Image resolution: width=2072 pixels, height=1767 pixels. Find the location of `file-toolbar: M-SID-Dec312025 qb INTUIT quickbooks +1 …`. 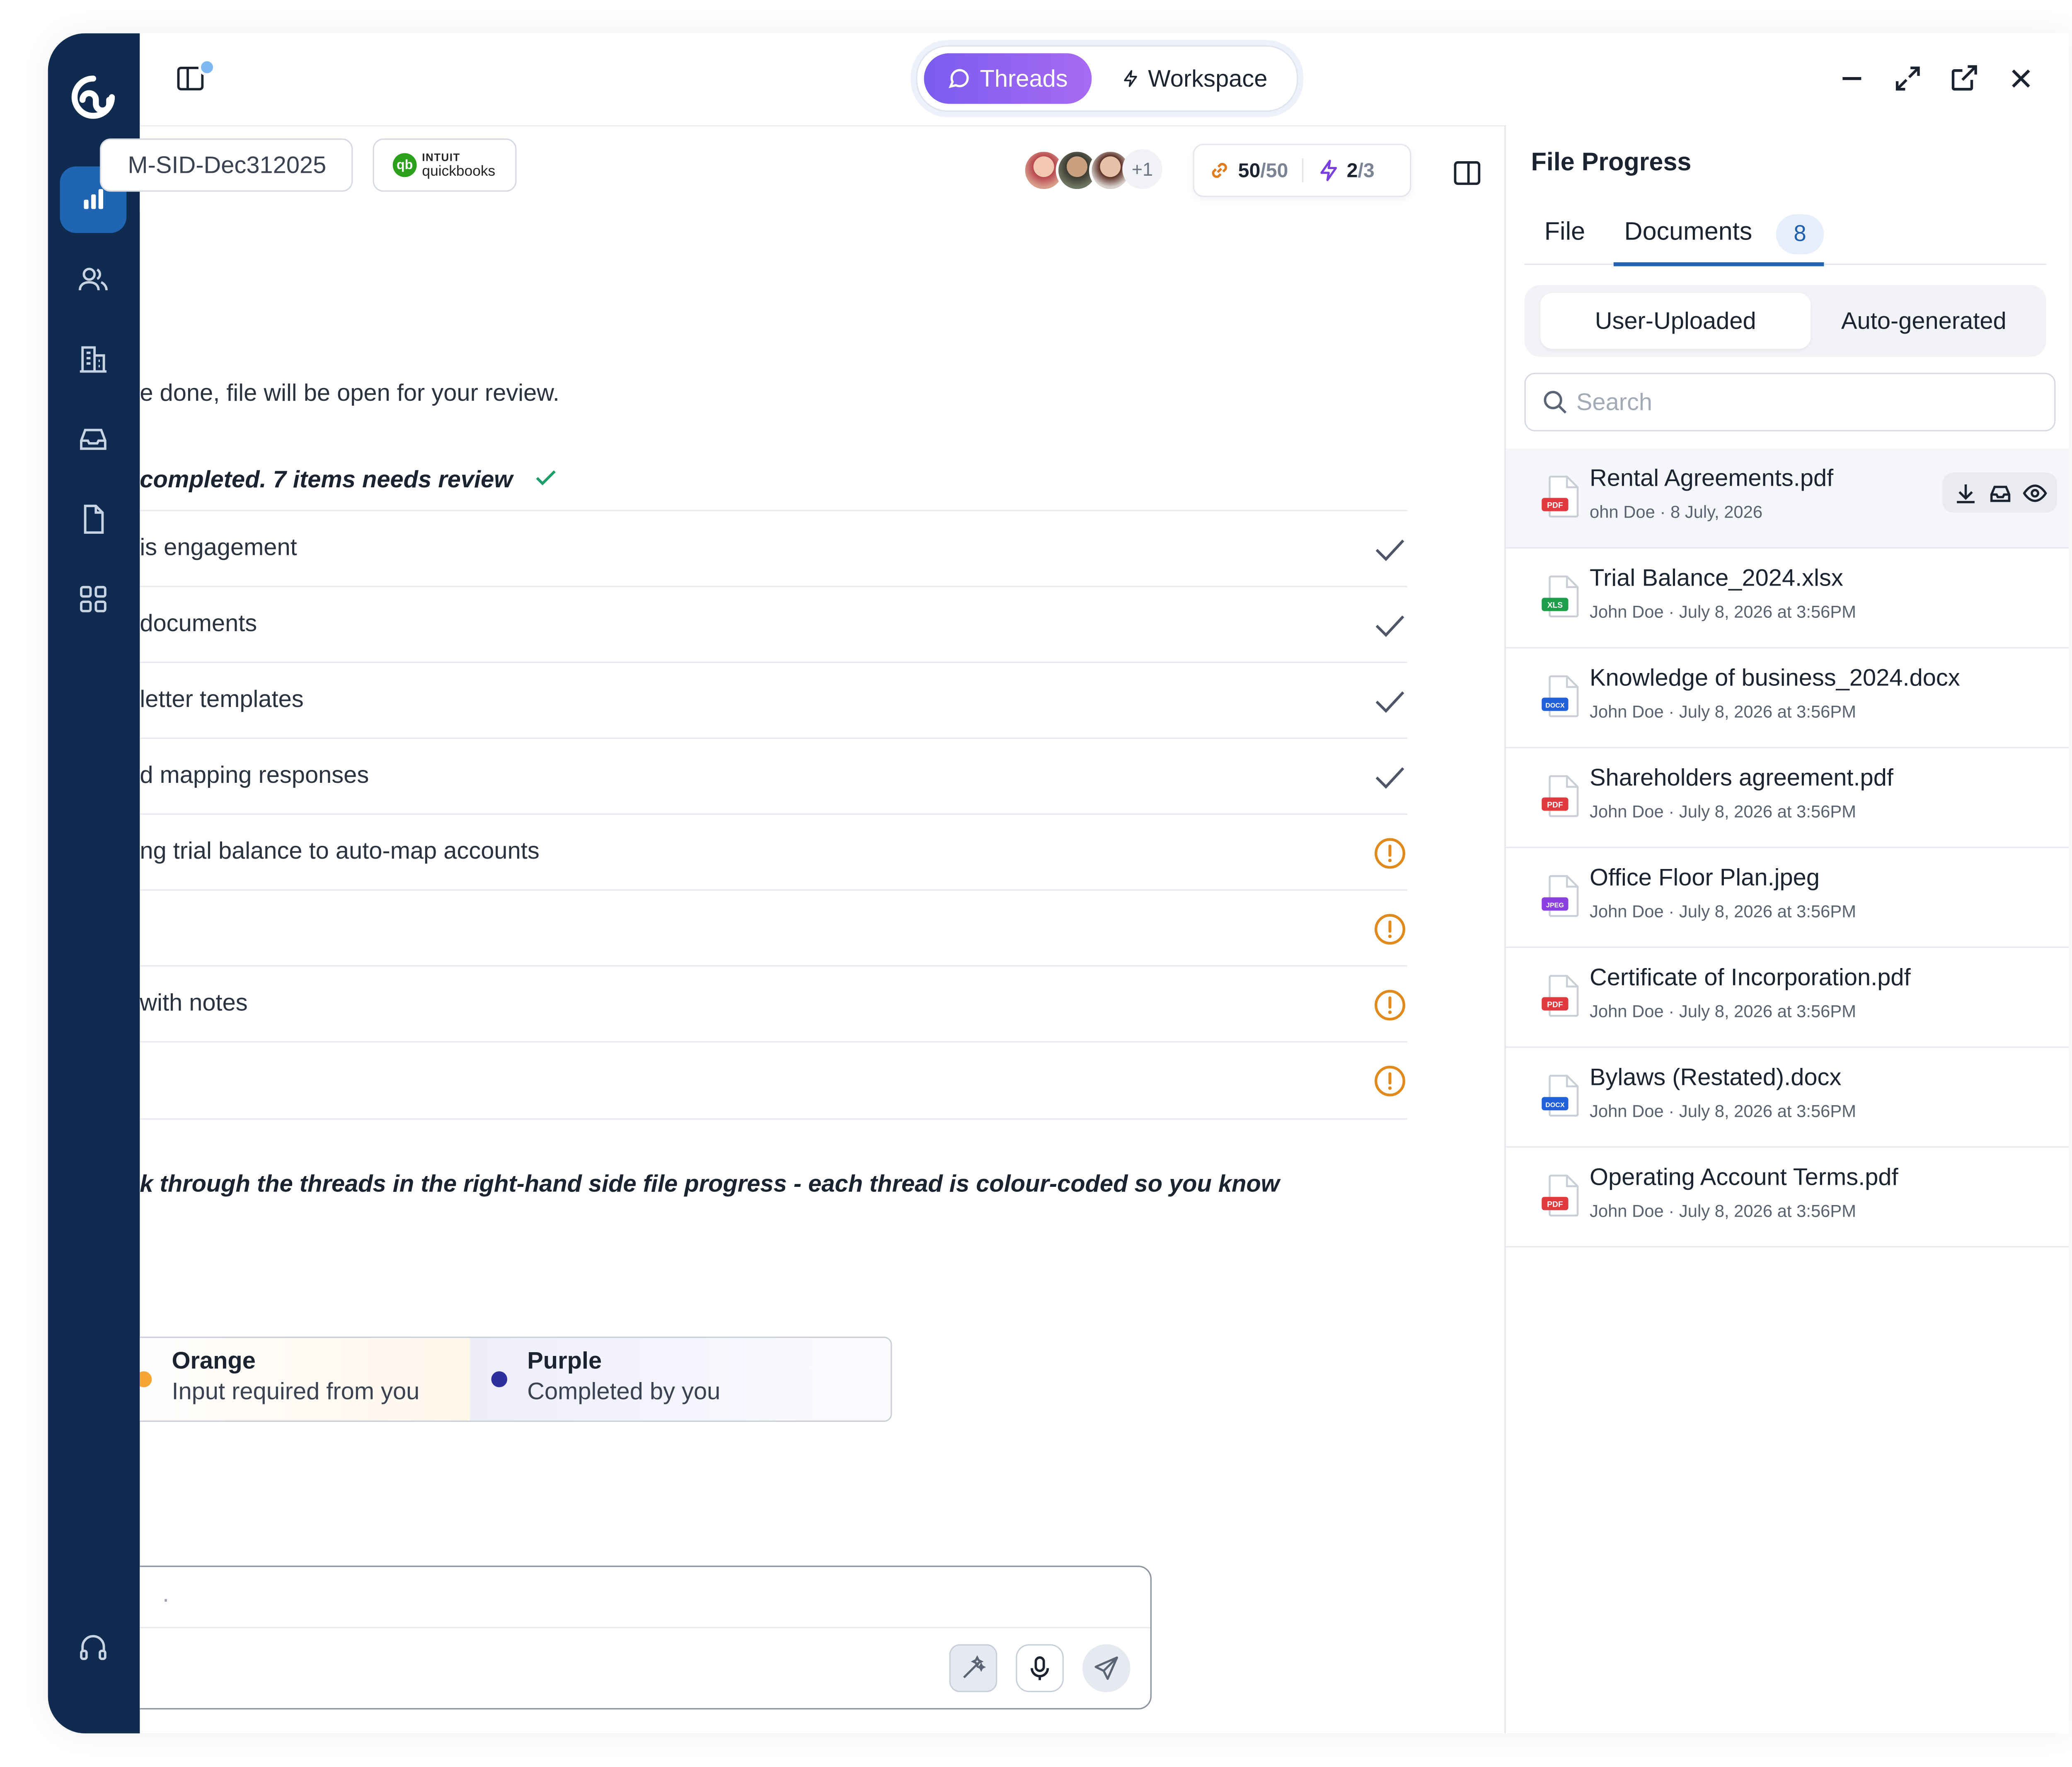

file-toolbar: M-SID-Dec312025 qb INTUIT quickbooks +1 … is located at coordinates (802, 168).